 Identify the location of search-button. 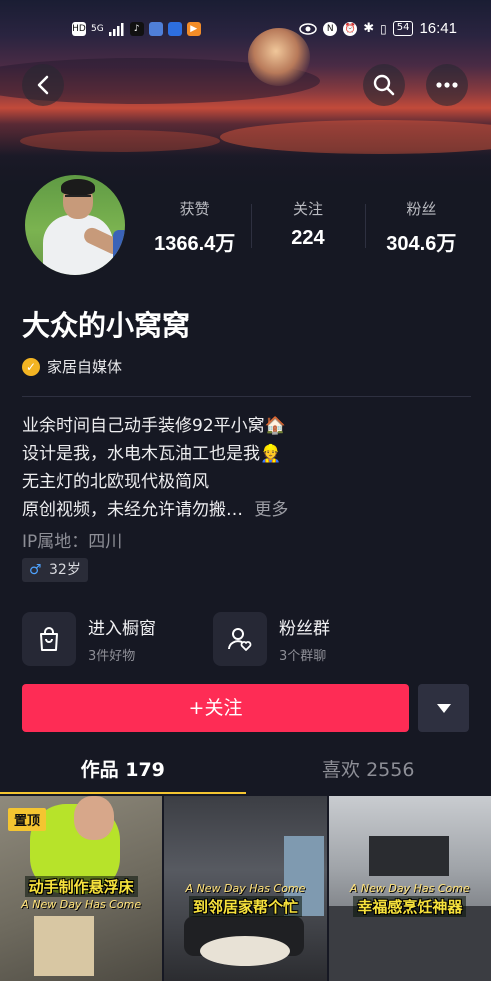
(384, 85).